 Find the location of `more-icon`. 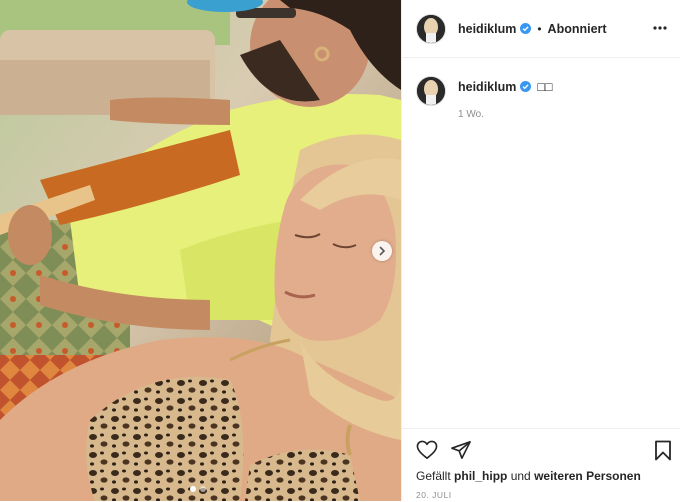

more-icon is located at coordinates (660, 28).